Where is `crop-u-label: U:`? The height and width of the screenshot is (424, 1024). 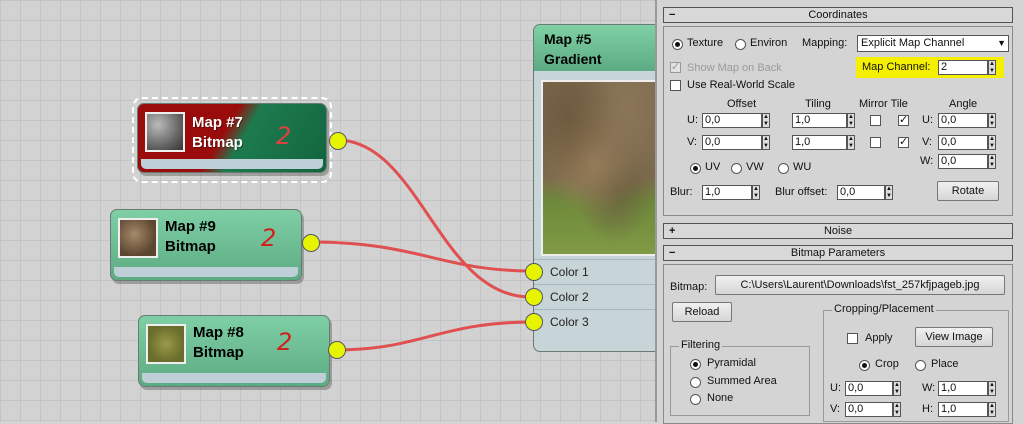 crop-u-label: U: is located at coordinates (835, 388).